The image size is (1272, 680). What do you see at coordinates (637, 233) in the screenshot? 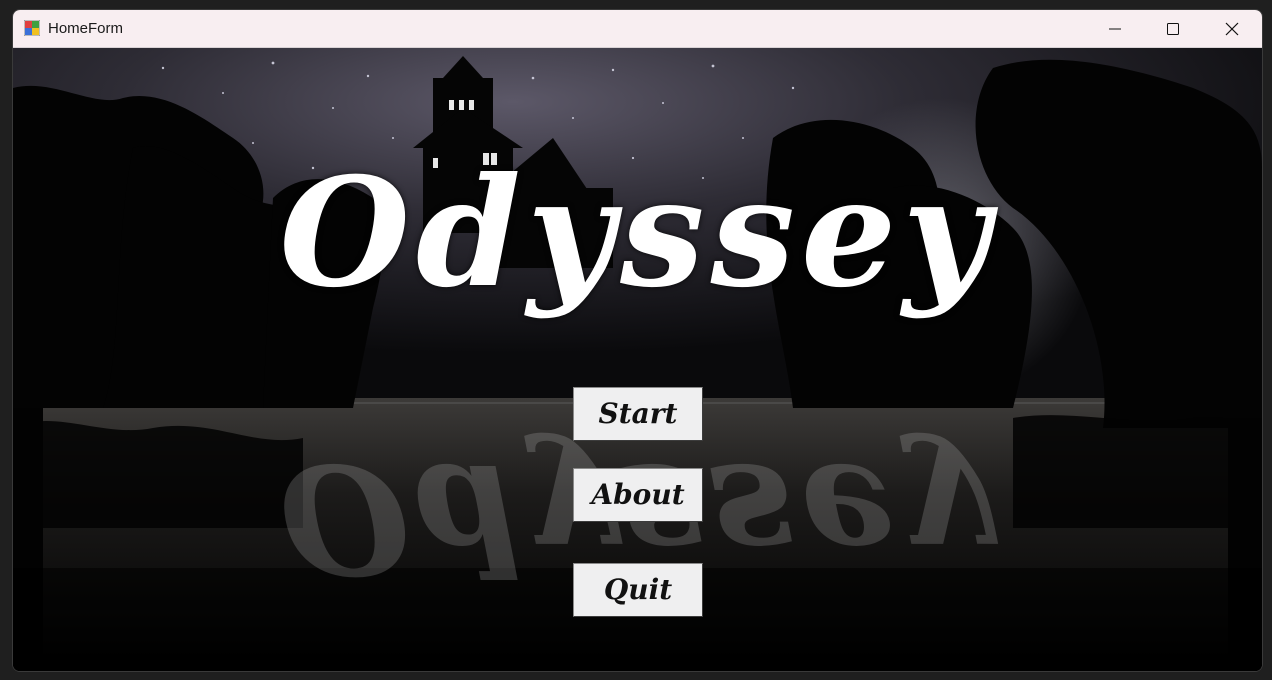
I see `game-logo: Odyssey` at bounding box center [637, 233].